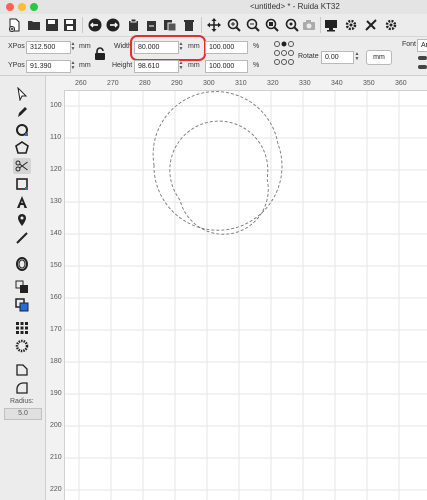 This screenshot has width=427, height=500. What do you see at coordinates (52, 25) in the screenshot?
I see `save-icon` at bounding box center [52, 25].